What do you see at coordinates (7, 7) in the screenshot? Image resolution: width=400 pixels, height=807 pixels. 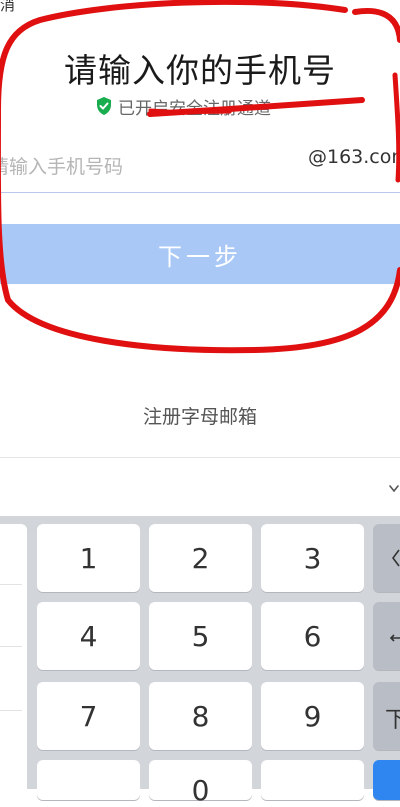 I see `cancel-link: 消` at bounding box center [7, 7].